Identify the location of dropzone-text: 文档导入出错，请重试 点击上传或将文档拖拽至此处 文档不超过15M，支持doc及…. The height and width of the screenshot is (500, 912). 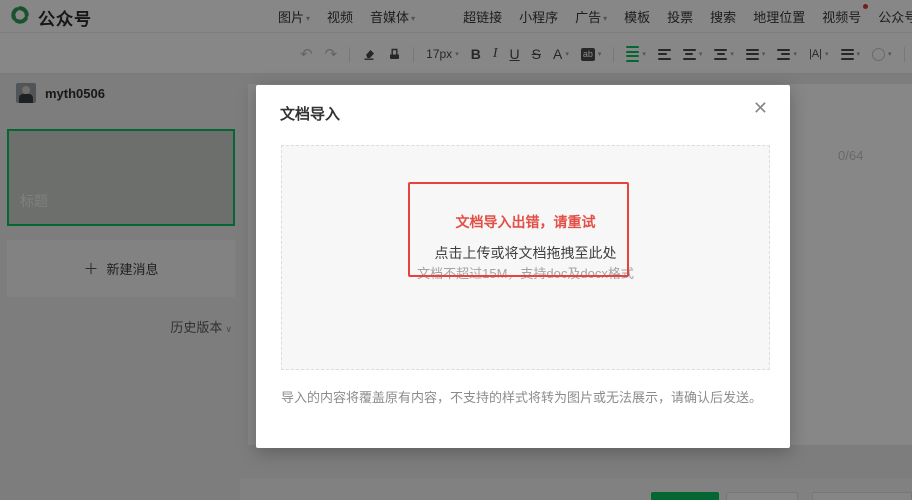
(525, 247).